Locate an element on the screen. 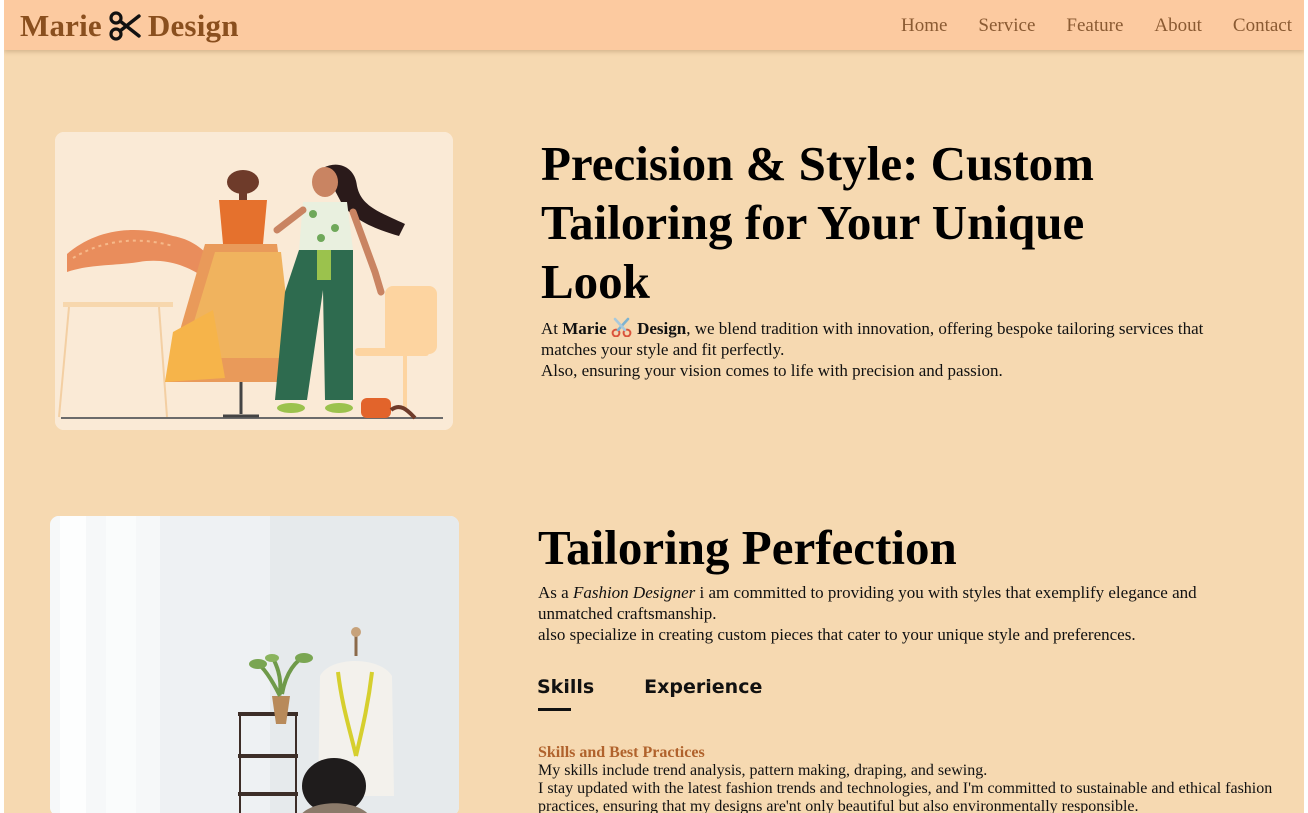  nav-feature: Feature is located at coordinates (1094, 26).